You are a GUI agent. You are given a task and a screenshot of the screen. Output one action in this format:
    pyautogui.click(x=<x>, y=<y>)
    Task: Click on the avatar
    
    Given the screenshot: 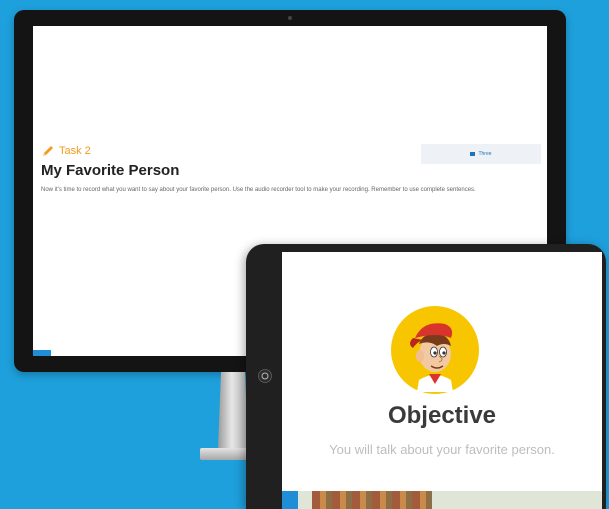 What is the action you would take?
    pyautogui.click(x=435, y=350)
    